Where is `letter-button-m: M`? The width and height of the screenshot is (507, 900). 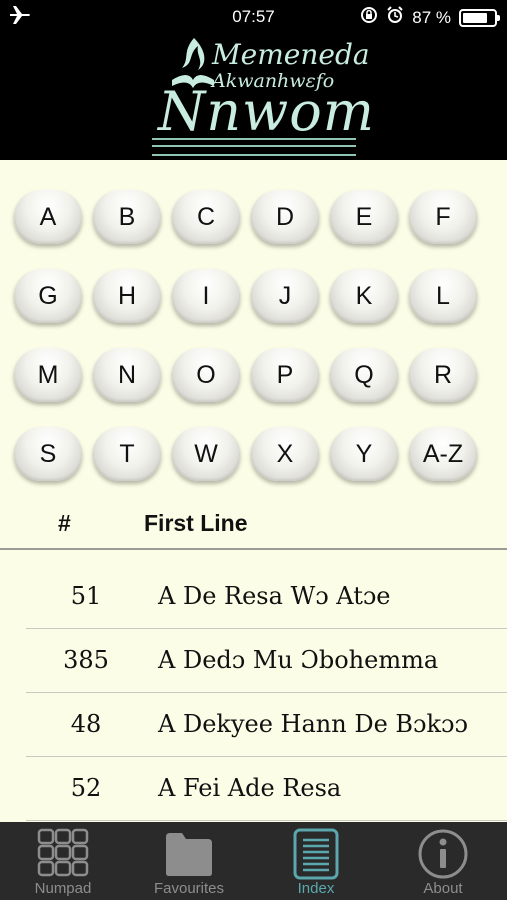 letter-button-m: M is located at coordinates (48, 375).